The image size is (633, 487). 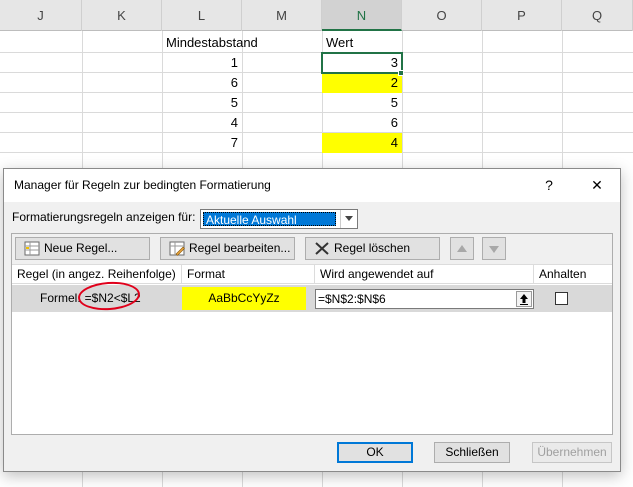 I want to click on rule-row: Formel: =$N2<$L2 AaBbCcYyZz =$N$2:$N$6, so click(x=312, y=296).